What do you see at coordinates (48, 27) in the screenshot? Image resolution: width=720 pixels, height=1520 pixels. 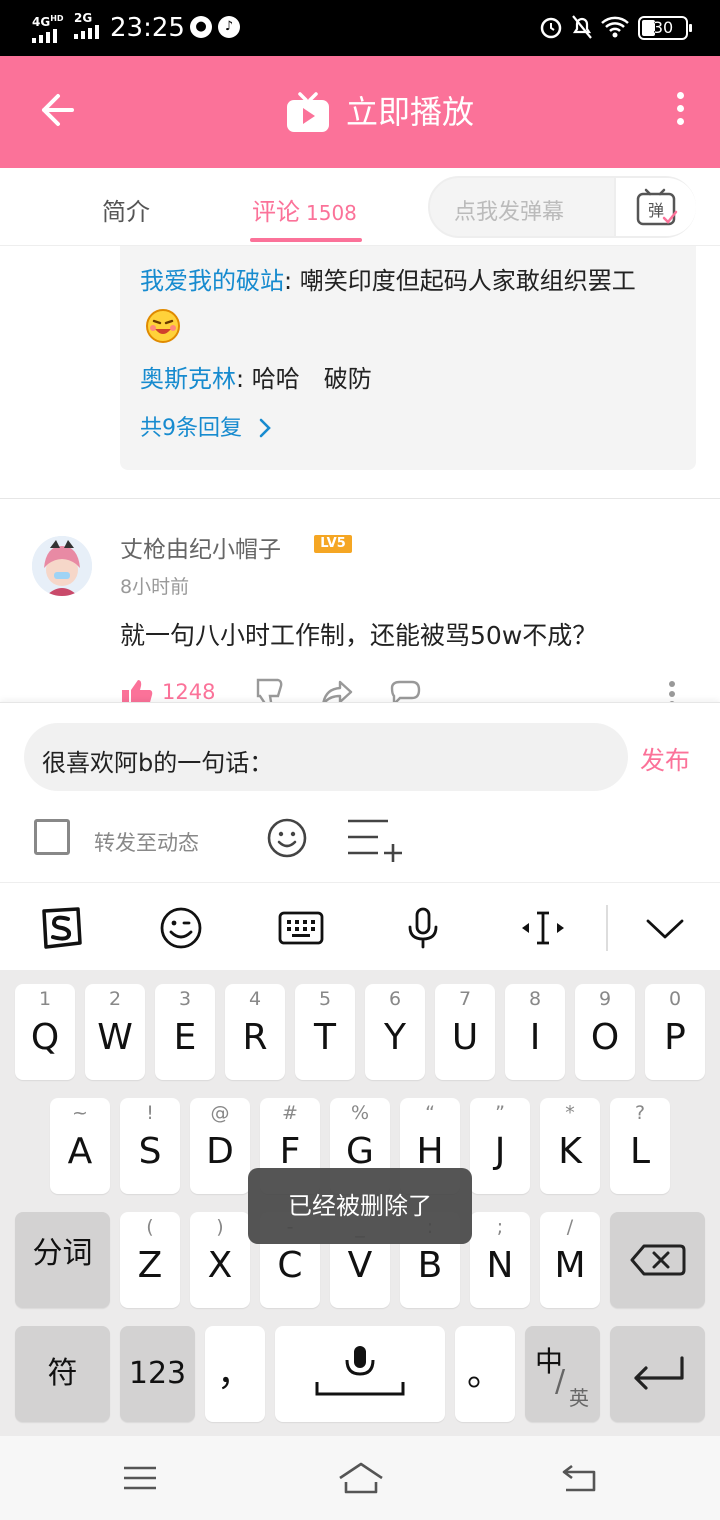 I see `network-indicator-1: 4GHD` at bounding box center [48, 27].